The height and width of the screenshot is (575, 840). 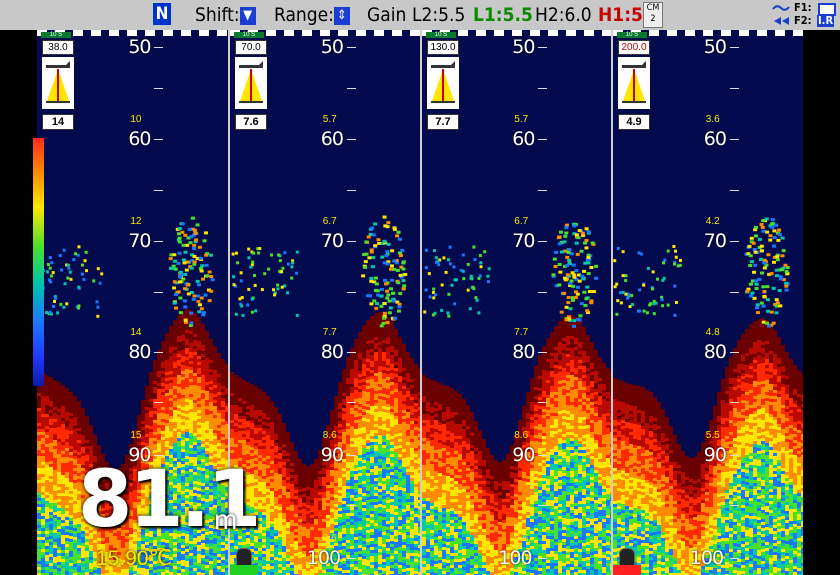 What do you see at coordinates (304, 15) in the screenshot?
I see `range-label: Range:` at bounding box center [304, 15].